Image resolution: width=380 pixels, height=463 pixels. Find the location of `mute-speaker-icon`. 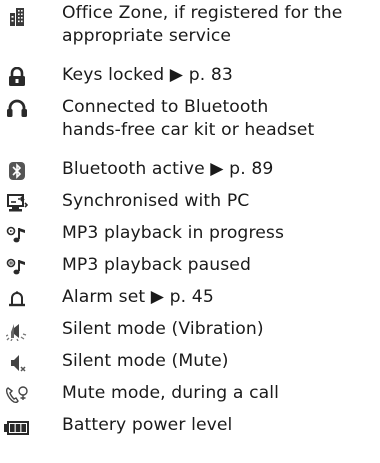

mute-speaker-icon is located at coordinates (17, 363).